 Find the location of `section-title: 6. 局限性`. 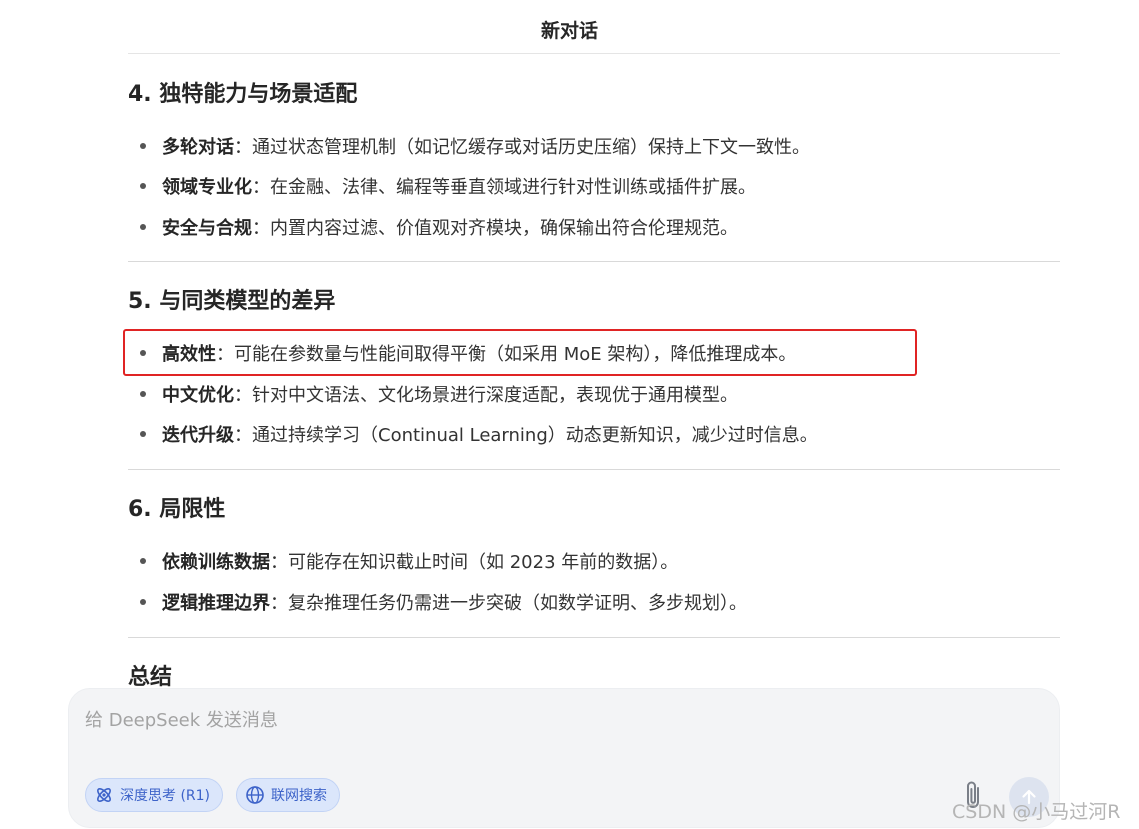

section-title: 6. 局限性 is located at coordinates (177, 509).